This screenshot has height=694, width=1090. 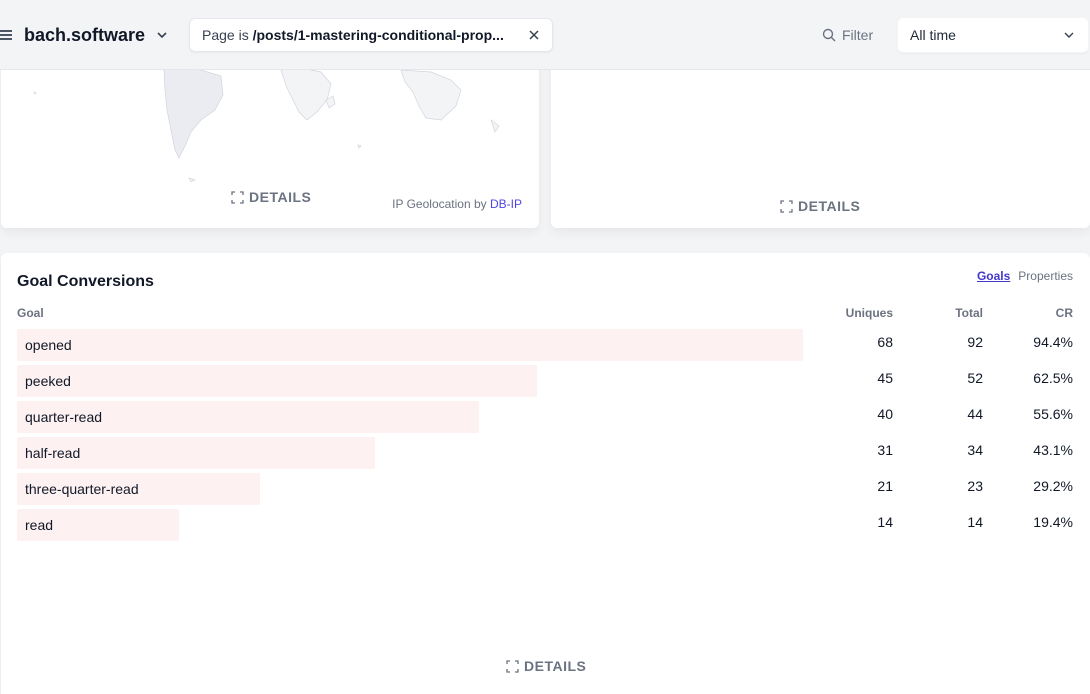 I want to click on goal-row: opened 68 92 94.4%, so click(x=545, y=345).